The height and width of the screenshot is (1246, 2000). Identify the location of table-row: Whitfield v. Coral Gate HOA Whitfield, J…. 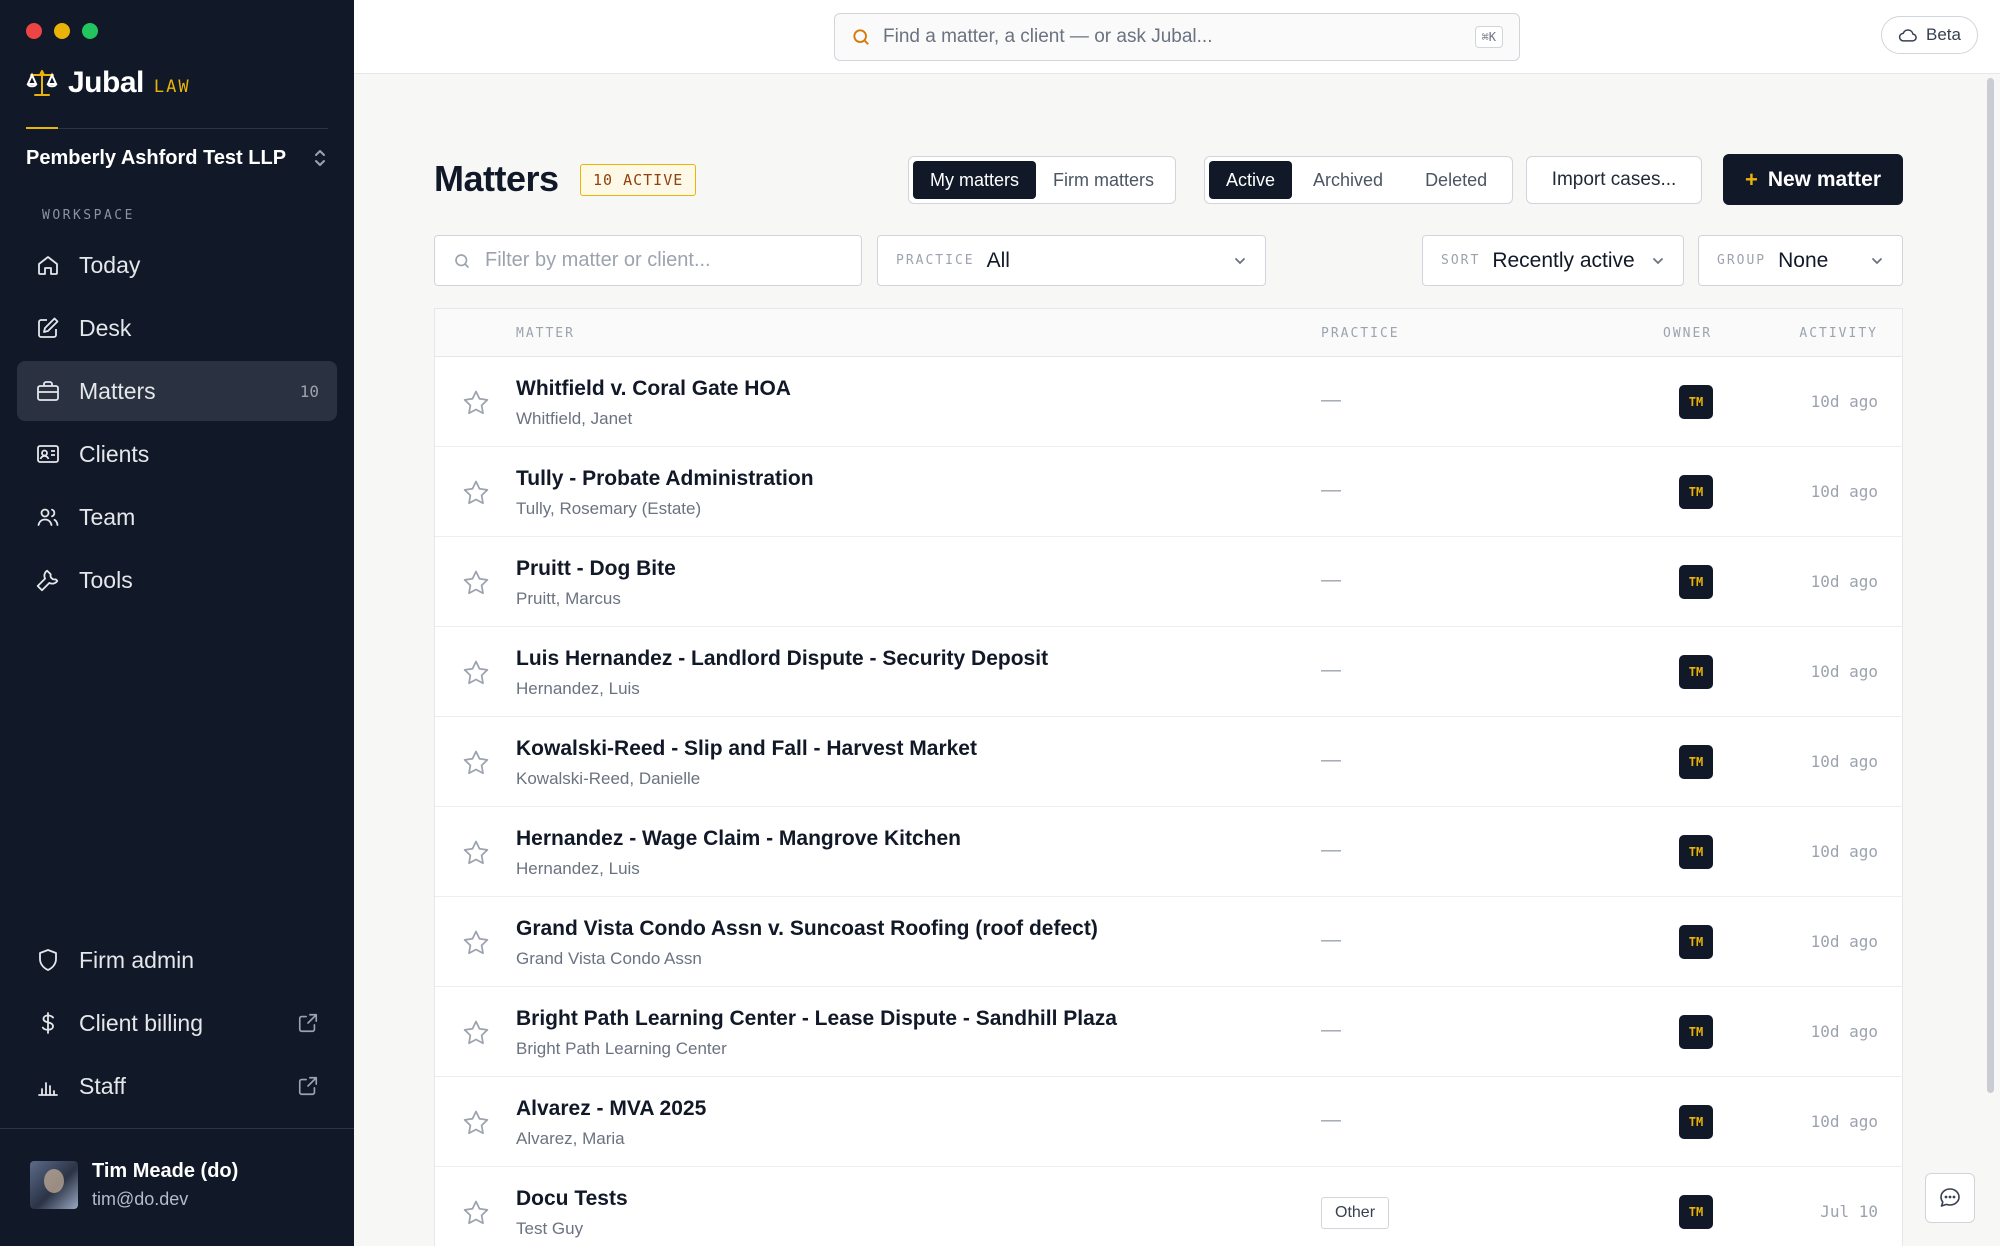
(1168, 402).